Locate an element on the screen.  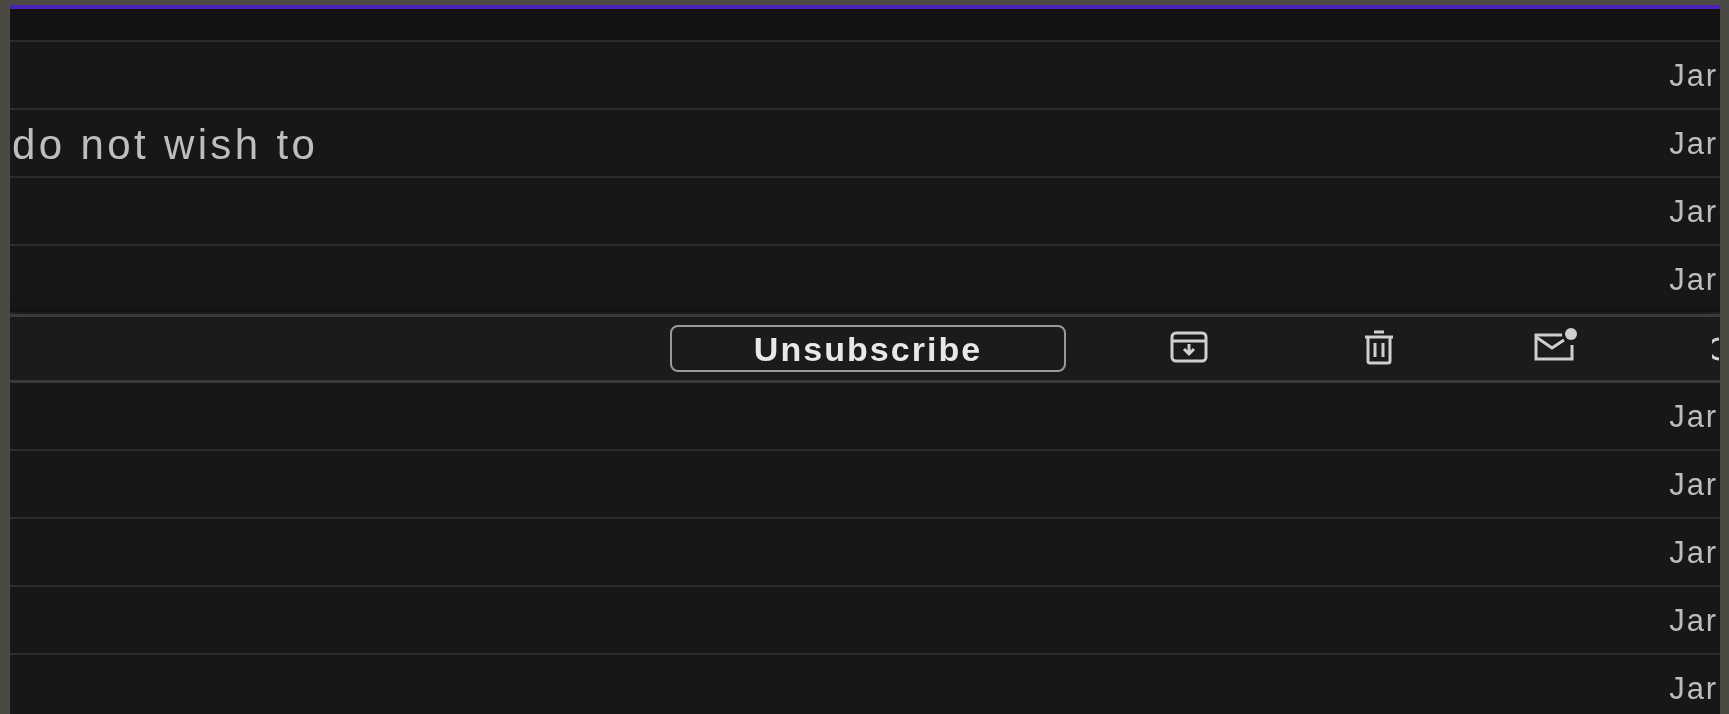
mark-unread-icon is located at coordinates (1555, 345).